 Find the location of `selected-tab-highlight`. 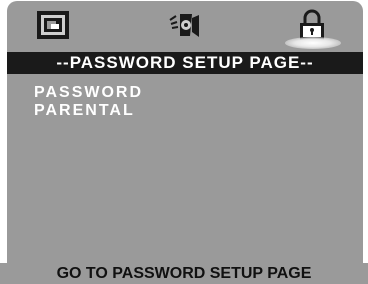

selected-tab-highlight is located at coordinates (313, 43).